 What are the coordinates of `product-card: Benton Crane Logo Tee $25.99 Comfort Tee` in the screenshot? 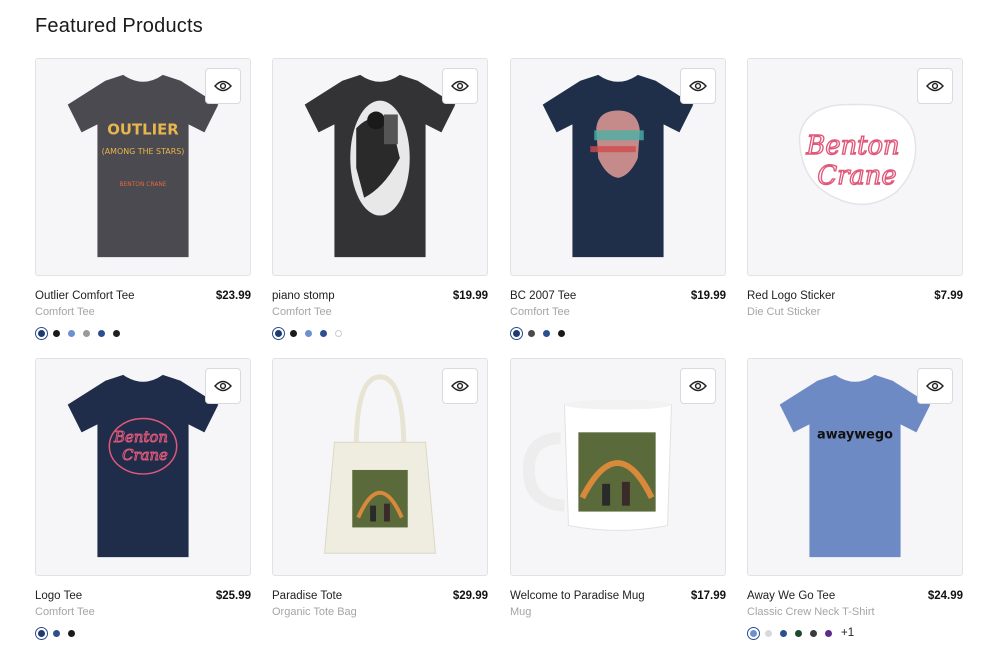 It's located at (143, 499).